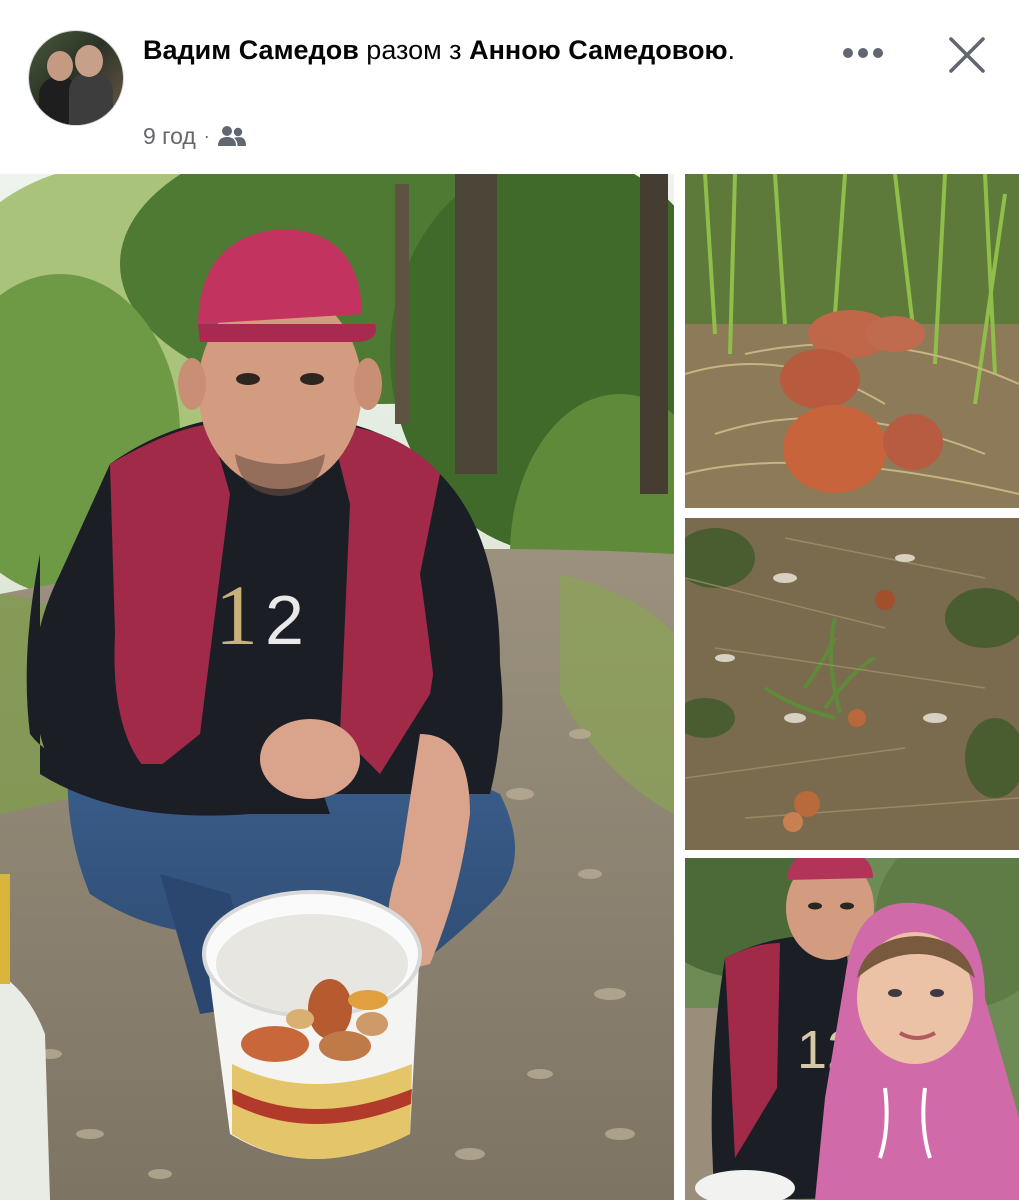  Describe the element at coordinates (251, 50) in the screenshot. I see `author-name-link: Вадим Самедов` at that location.